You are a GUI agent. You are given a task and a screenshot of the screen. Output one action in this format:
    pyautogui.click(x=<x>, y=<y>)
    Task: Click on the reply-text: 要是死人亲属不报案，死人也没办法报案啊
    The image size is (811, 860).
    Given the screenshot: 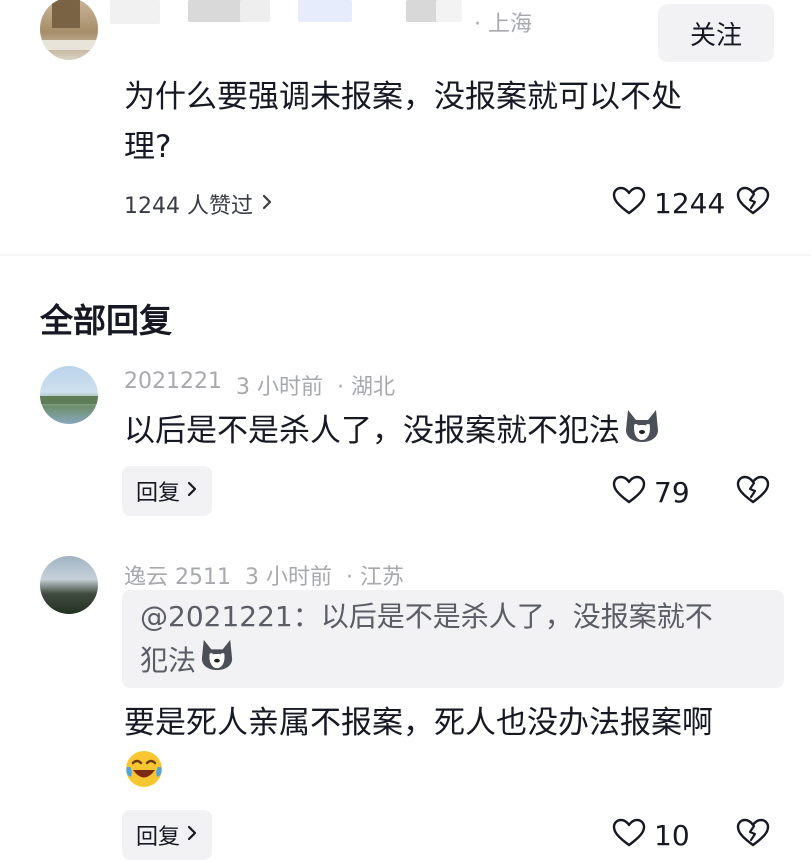 What is the action you would take?
    pyautogui.click(x=459, y=746)
    